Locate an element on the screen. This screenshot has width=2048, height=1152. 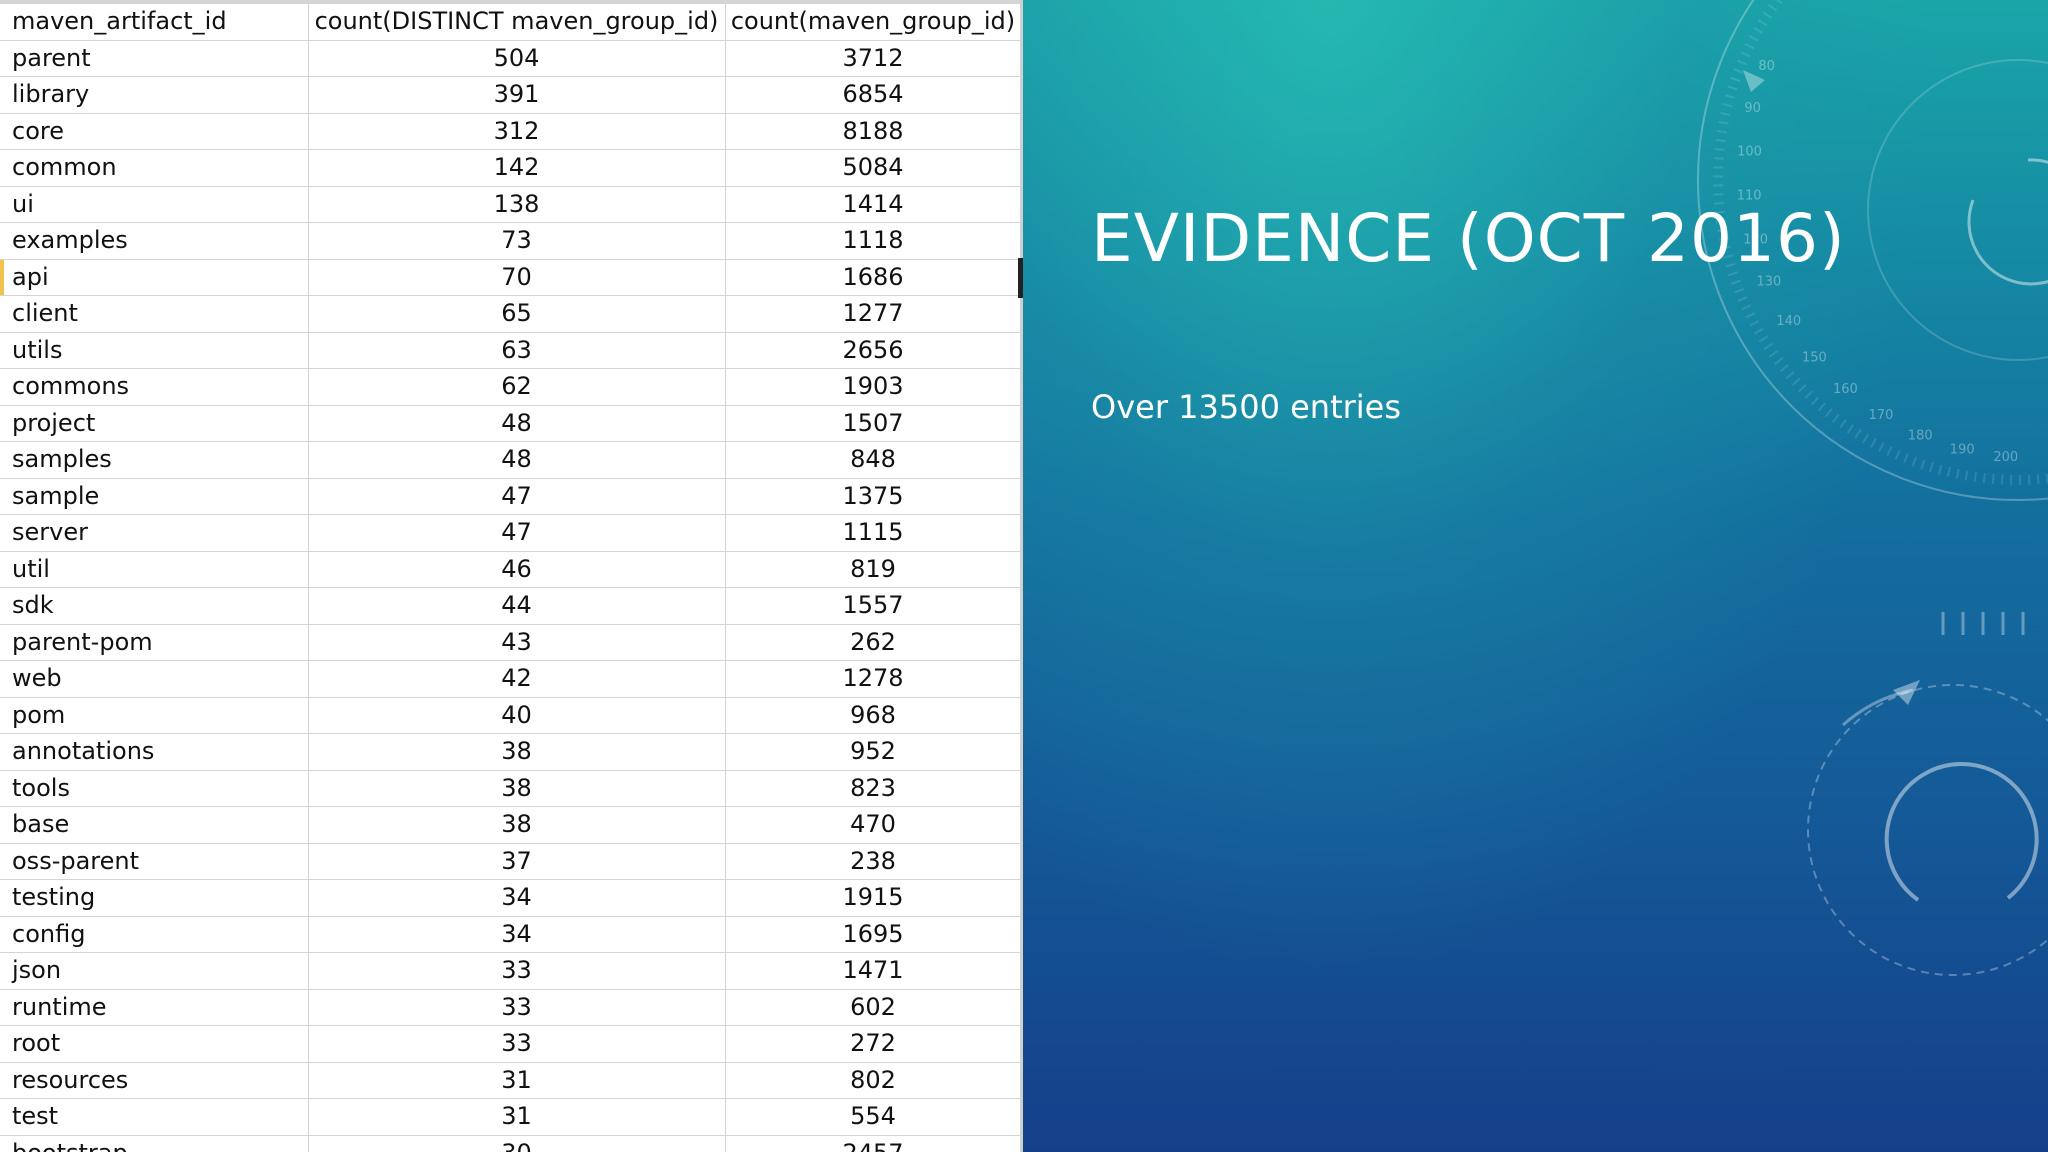
table-row: project 48 1507 is located at coordinates (511, 423).